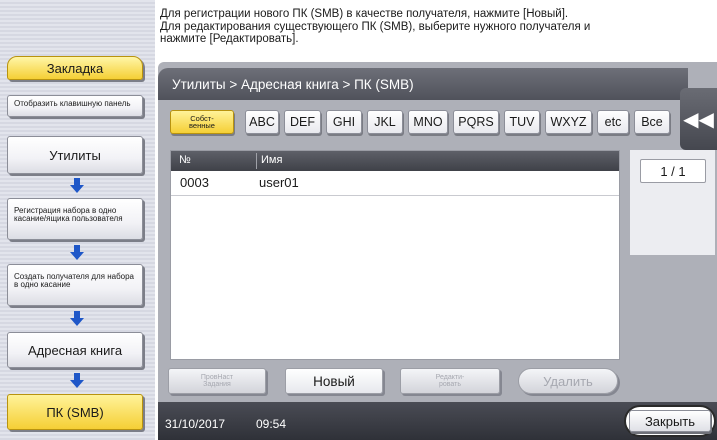  I want to click on close-label: Закрыть, so click(670, 421).